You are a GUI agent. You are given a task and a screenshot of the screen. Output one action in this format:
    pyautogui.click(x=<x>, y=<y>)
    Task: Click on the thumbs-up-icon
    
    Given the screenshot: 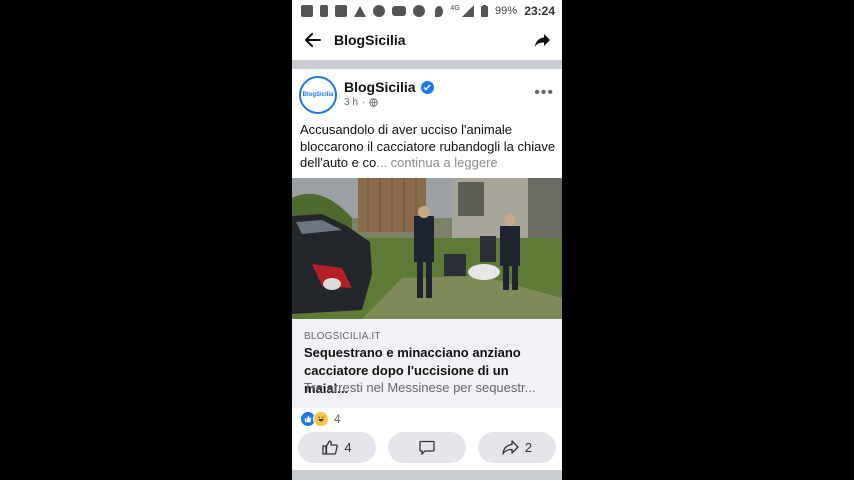 What is the action you would take?
    pyautogui.click(x=330, y=447)
    